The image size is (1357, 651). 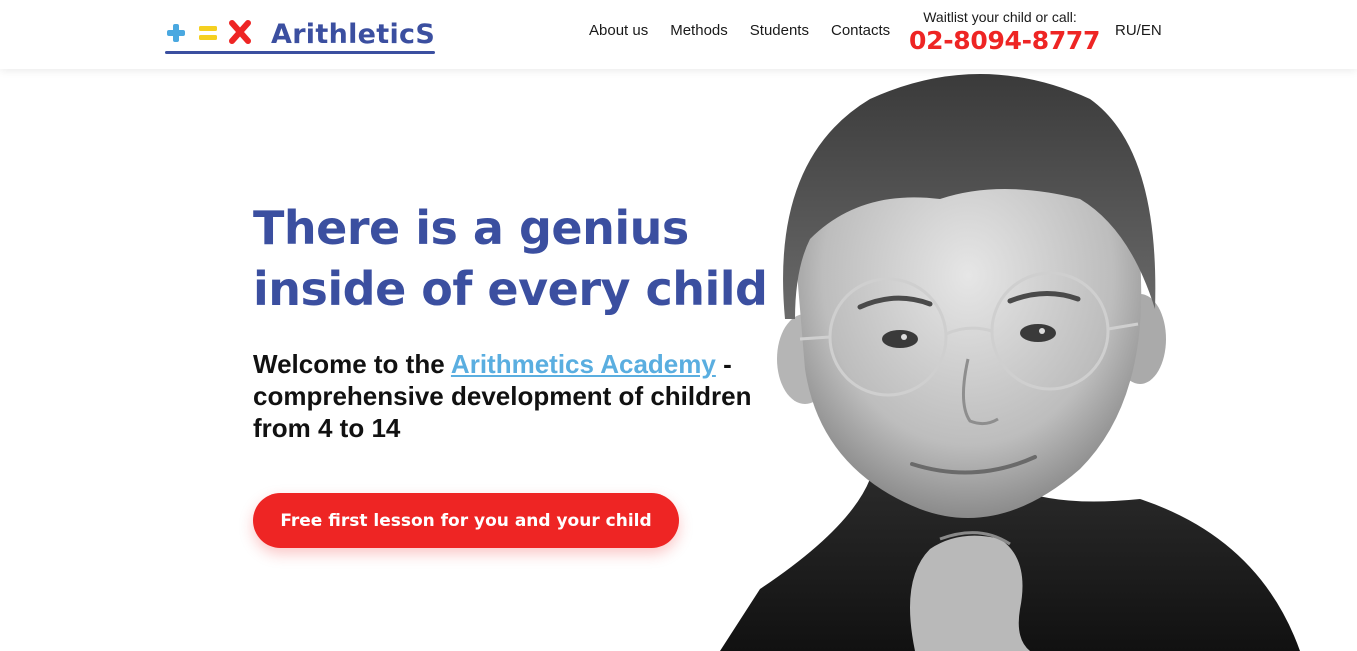 I want to click on hero-subtitle-prefix: Welcome to the, so click(x=352, y=364).